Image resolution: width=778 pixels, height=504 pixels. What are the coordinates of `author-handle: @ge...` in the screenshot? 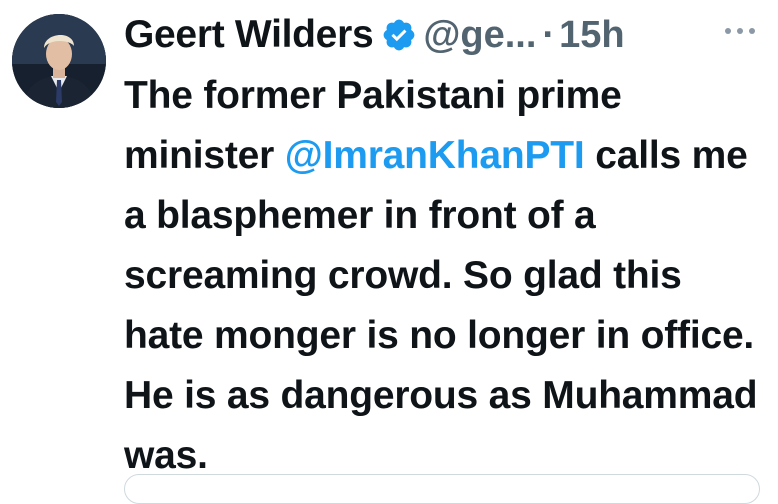 It's located at (479, 35).